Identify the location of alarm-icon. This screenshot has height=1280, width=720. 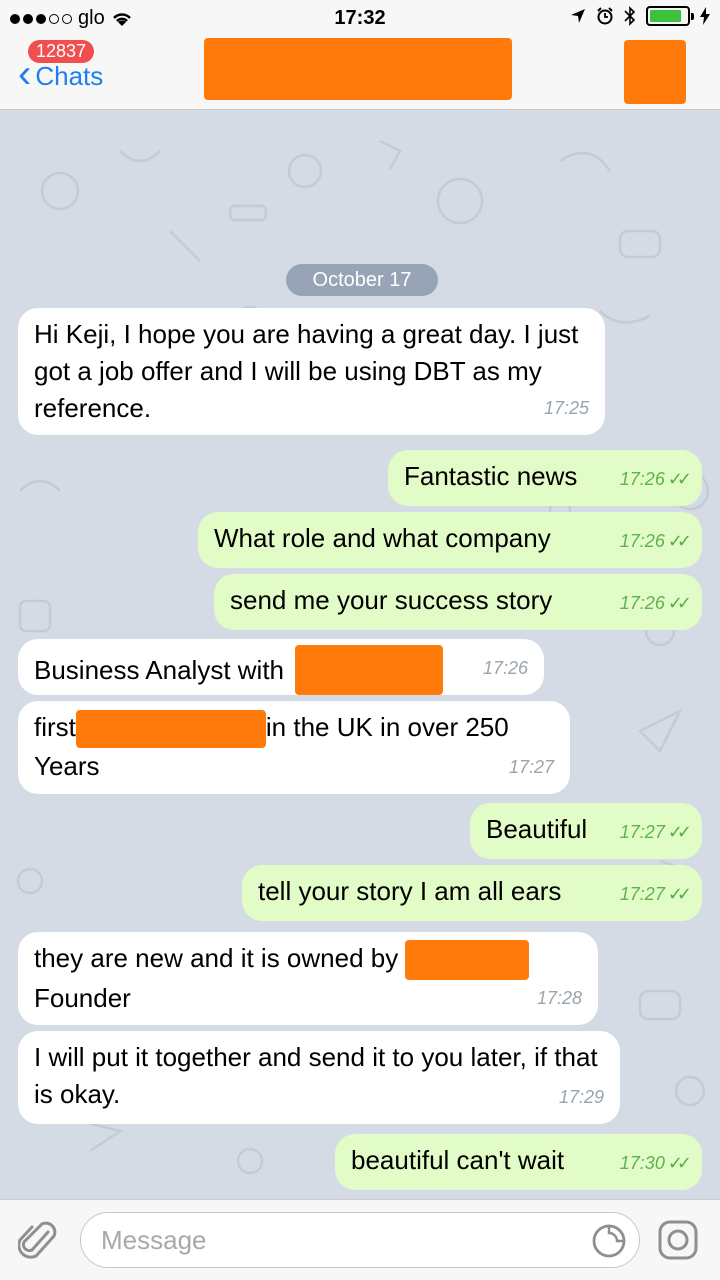
(605, 16).